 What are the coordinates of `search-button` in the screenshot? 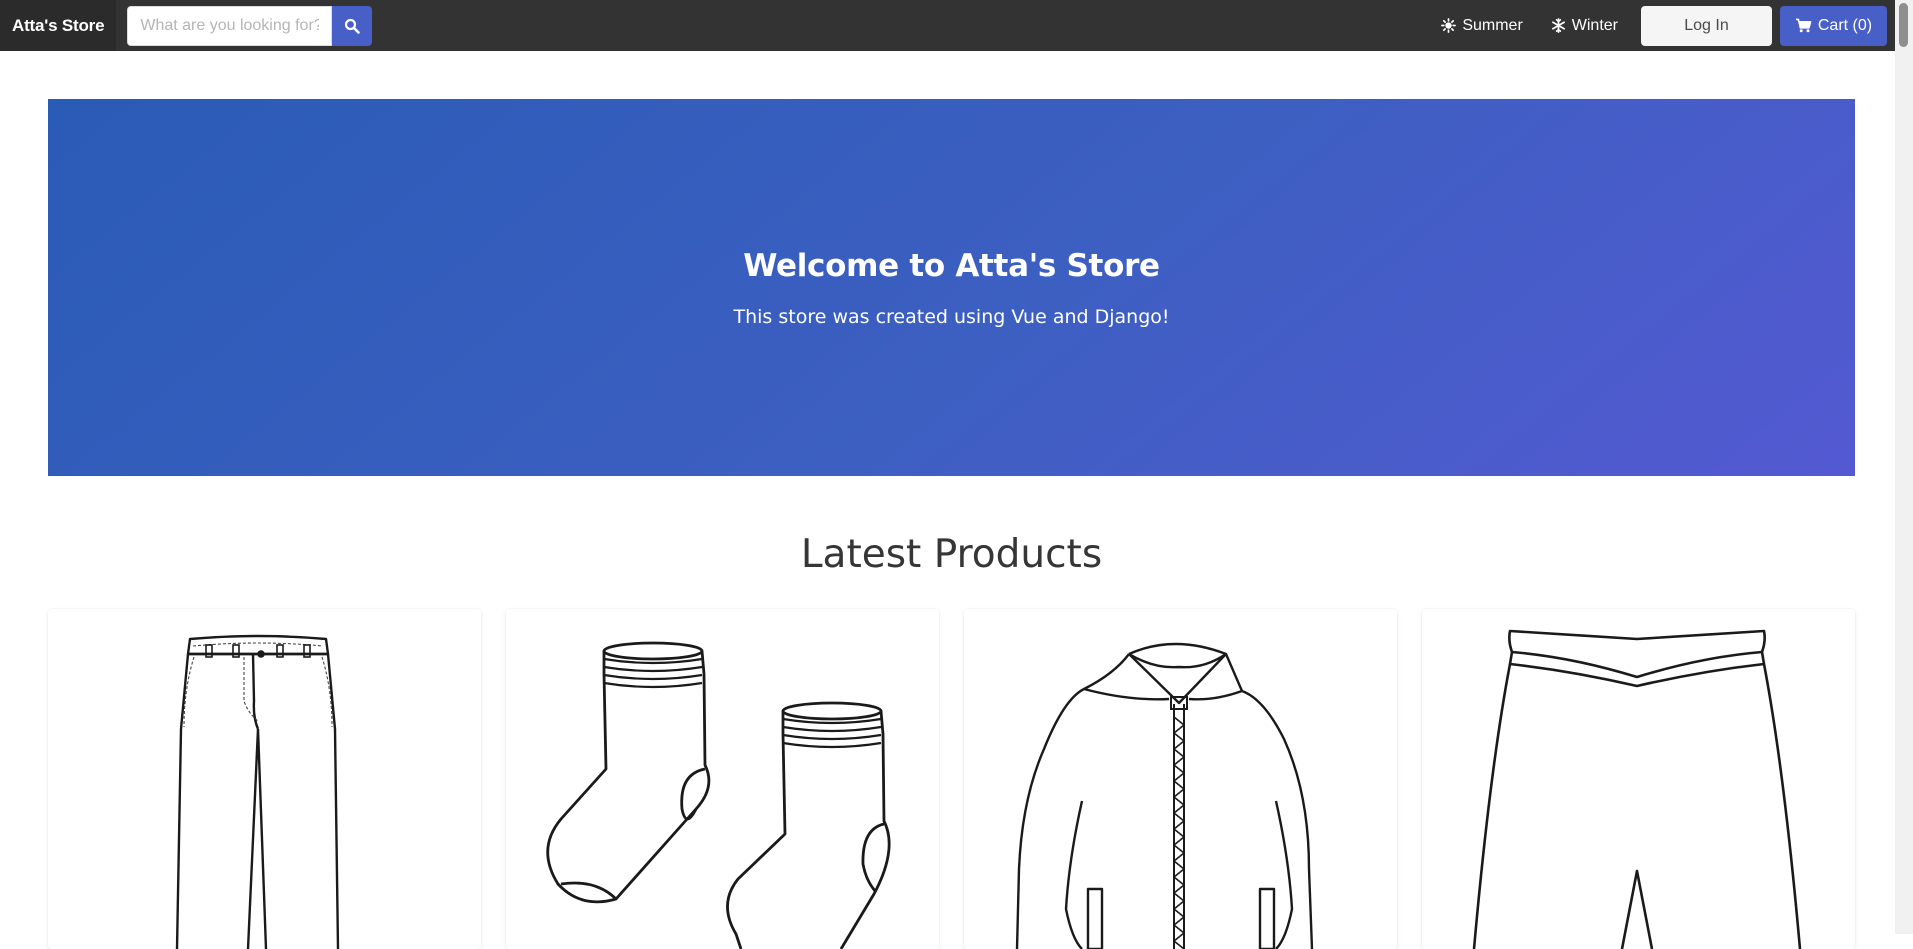 It's located at (352, 25).